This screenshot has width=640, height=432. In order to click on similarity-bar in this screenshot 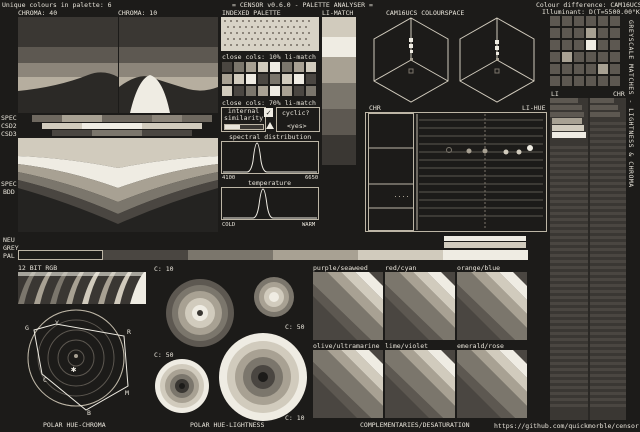, I will do `click(244, 127)`.